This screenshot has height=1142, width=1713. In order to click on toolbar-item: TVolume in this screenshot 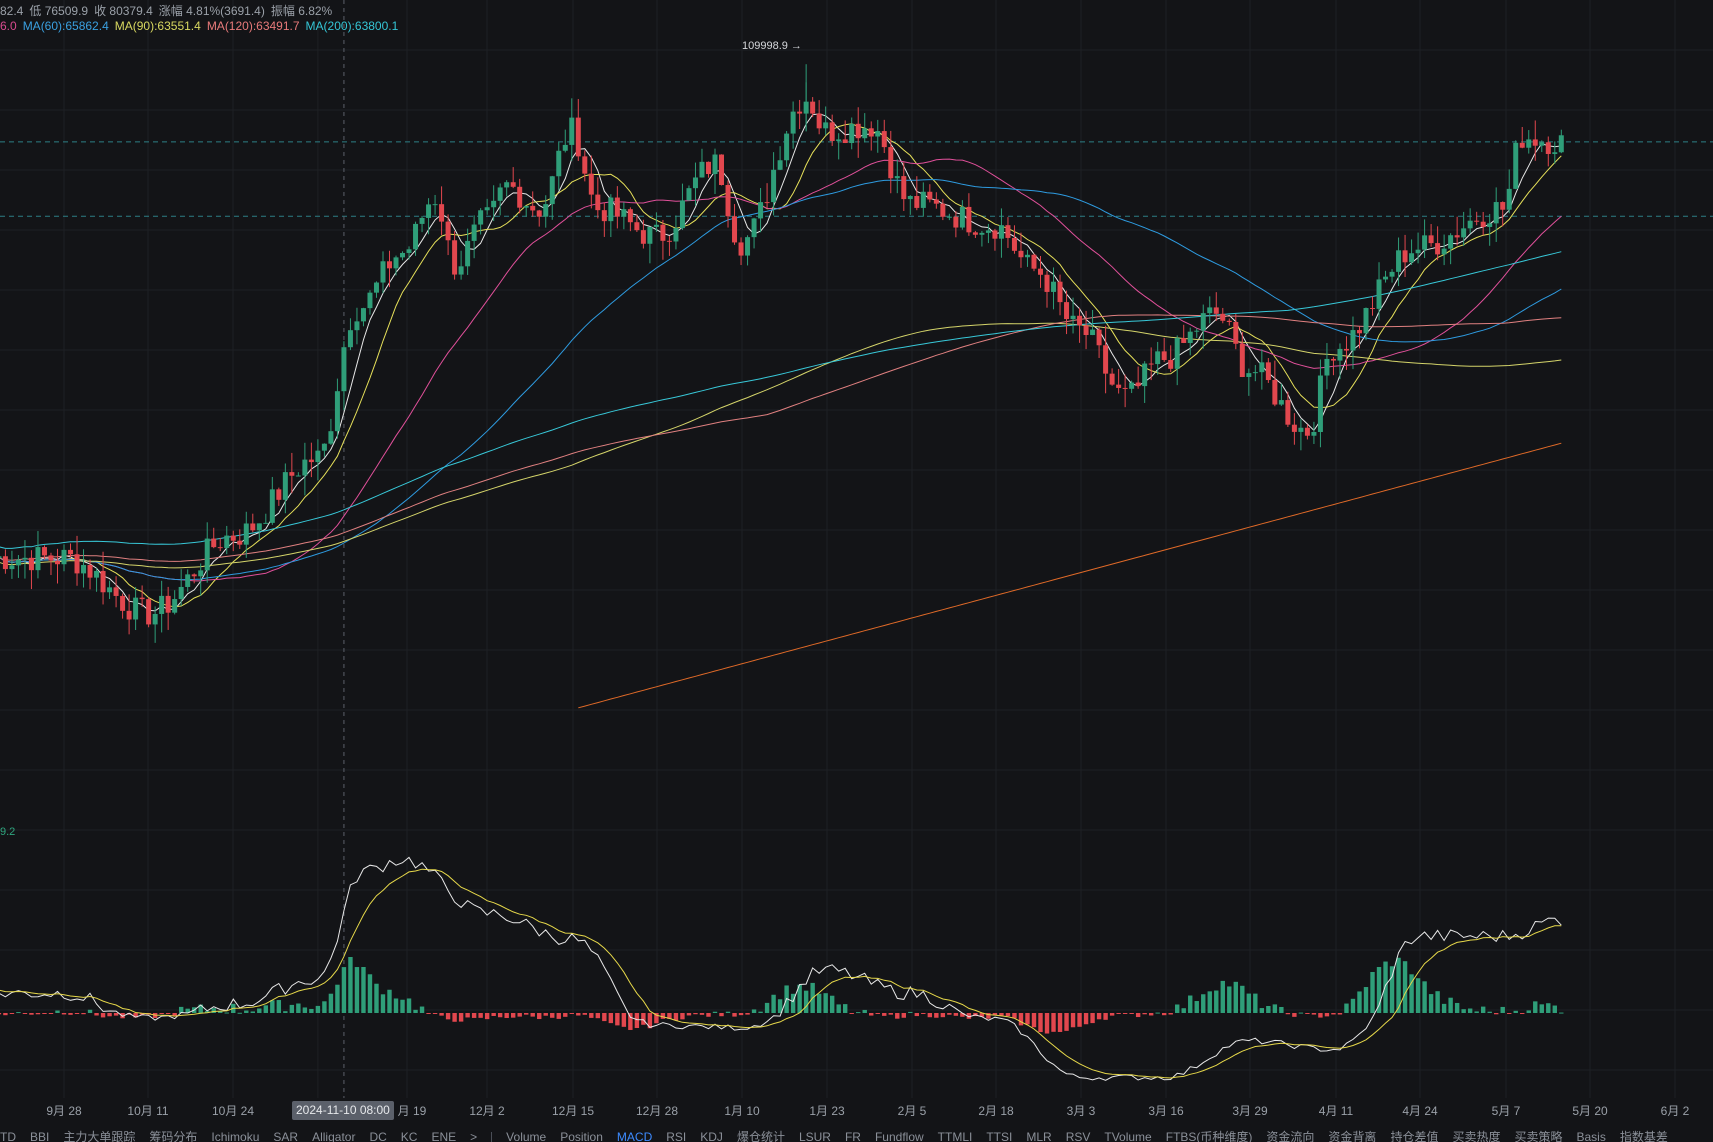, I will do `click(1127, 1136)`.